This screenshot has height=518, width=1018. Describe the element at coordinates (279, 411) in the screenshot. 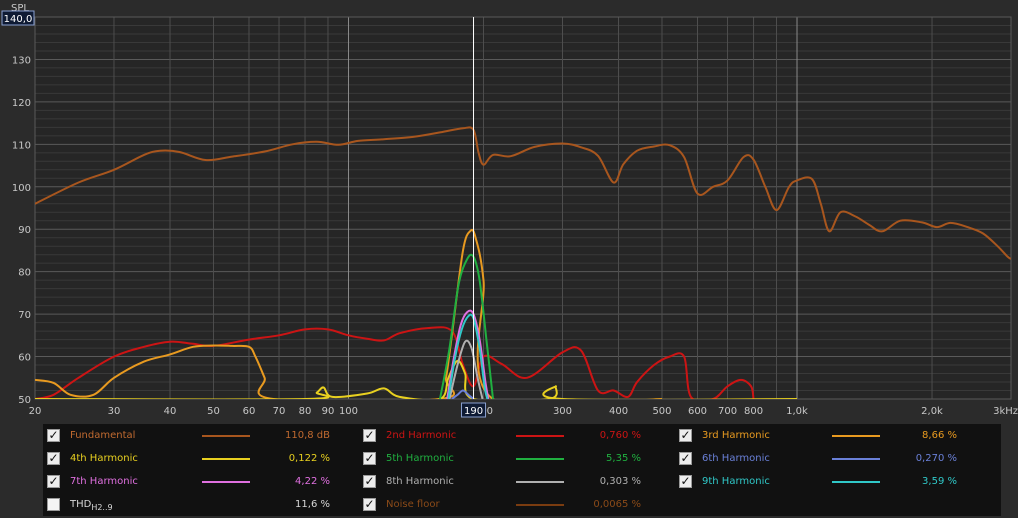

I see `x-tick-label: 70` at that location.